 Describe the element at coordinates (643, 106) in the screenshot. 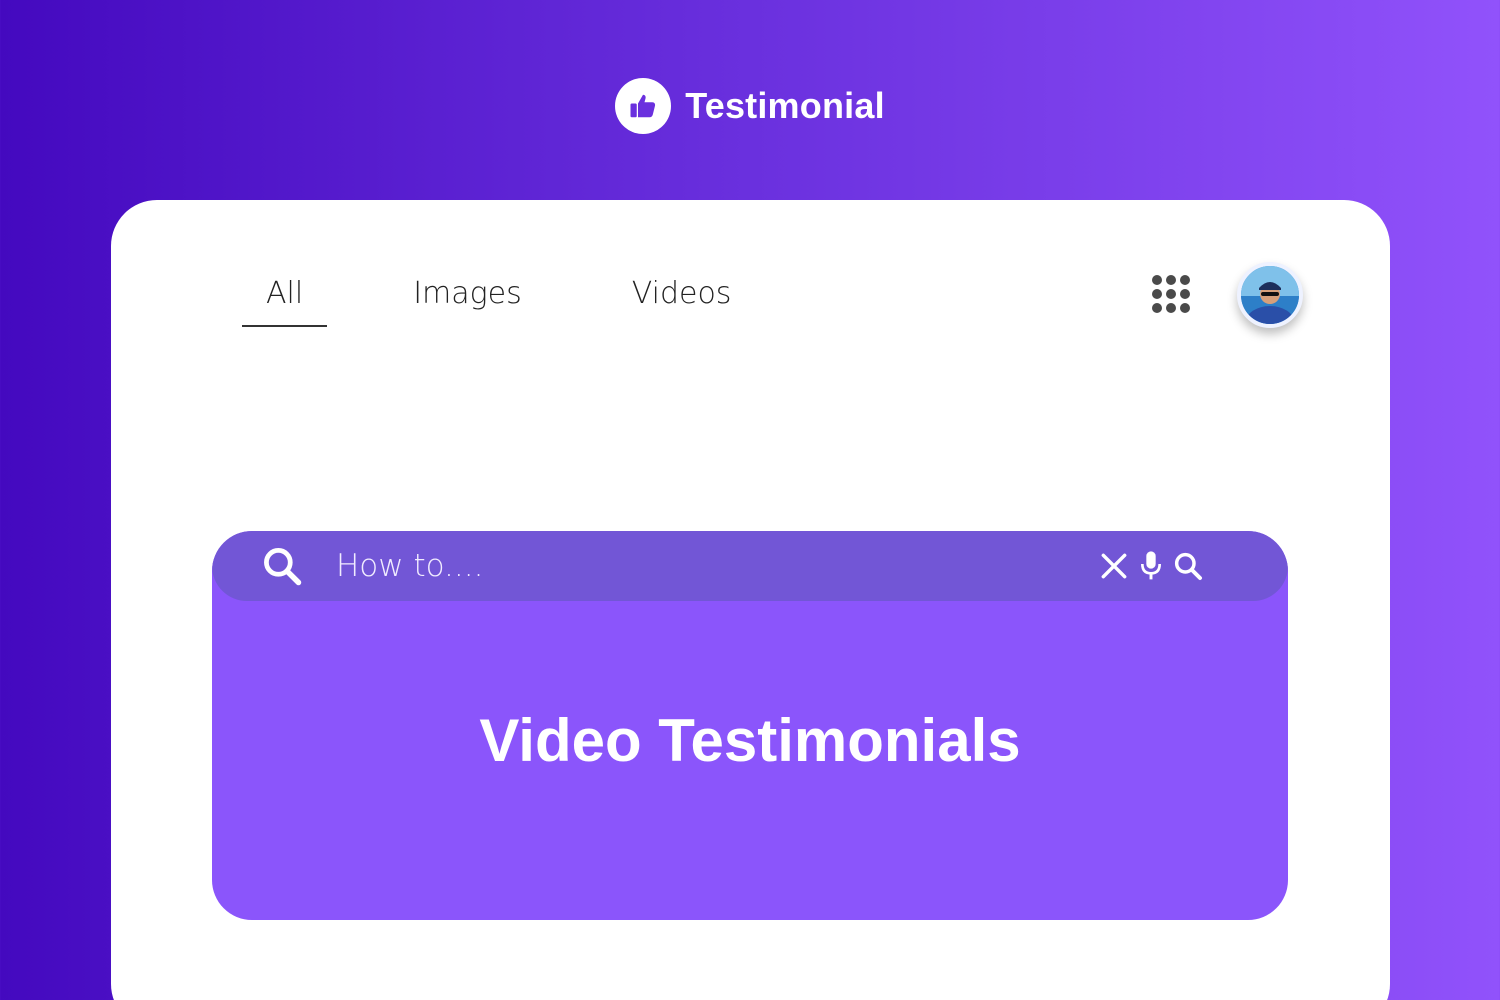

I see `thumbs-up-icon` at that location.